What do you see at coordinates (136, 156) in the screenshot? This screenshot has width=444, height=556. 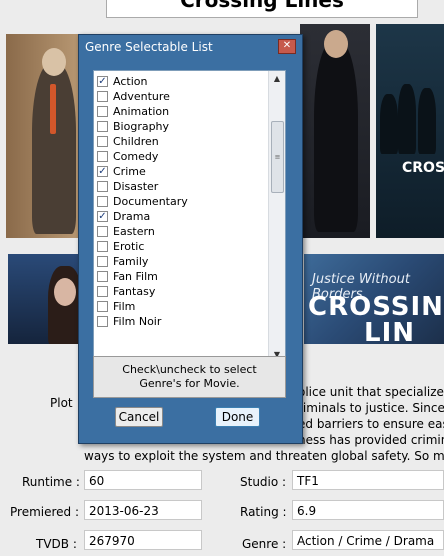 I see `genre-label: Comedy` at bounding box center [136, 156].